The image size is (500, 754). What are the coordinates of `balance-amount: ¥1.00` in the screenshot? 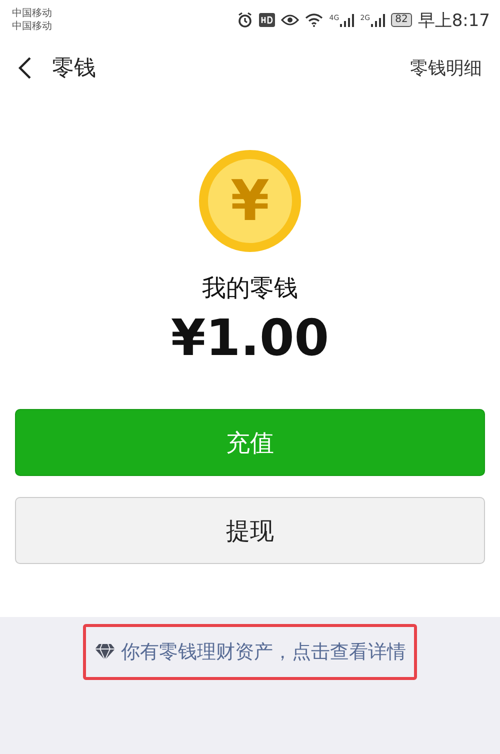 It's located at (250, 338).